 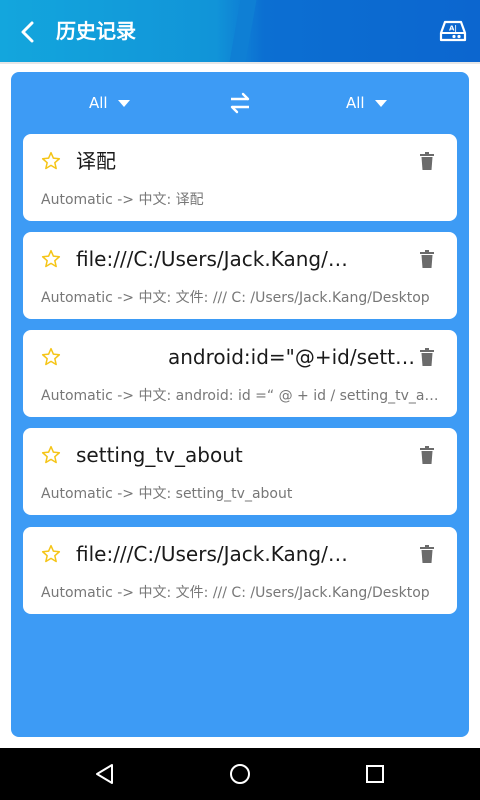 I want to click on header-decoration, so click(x=243, y=31).